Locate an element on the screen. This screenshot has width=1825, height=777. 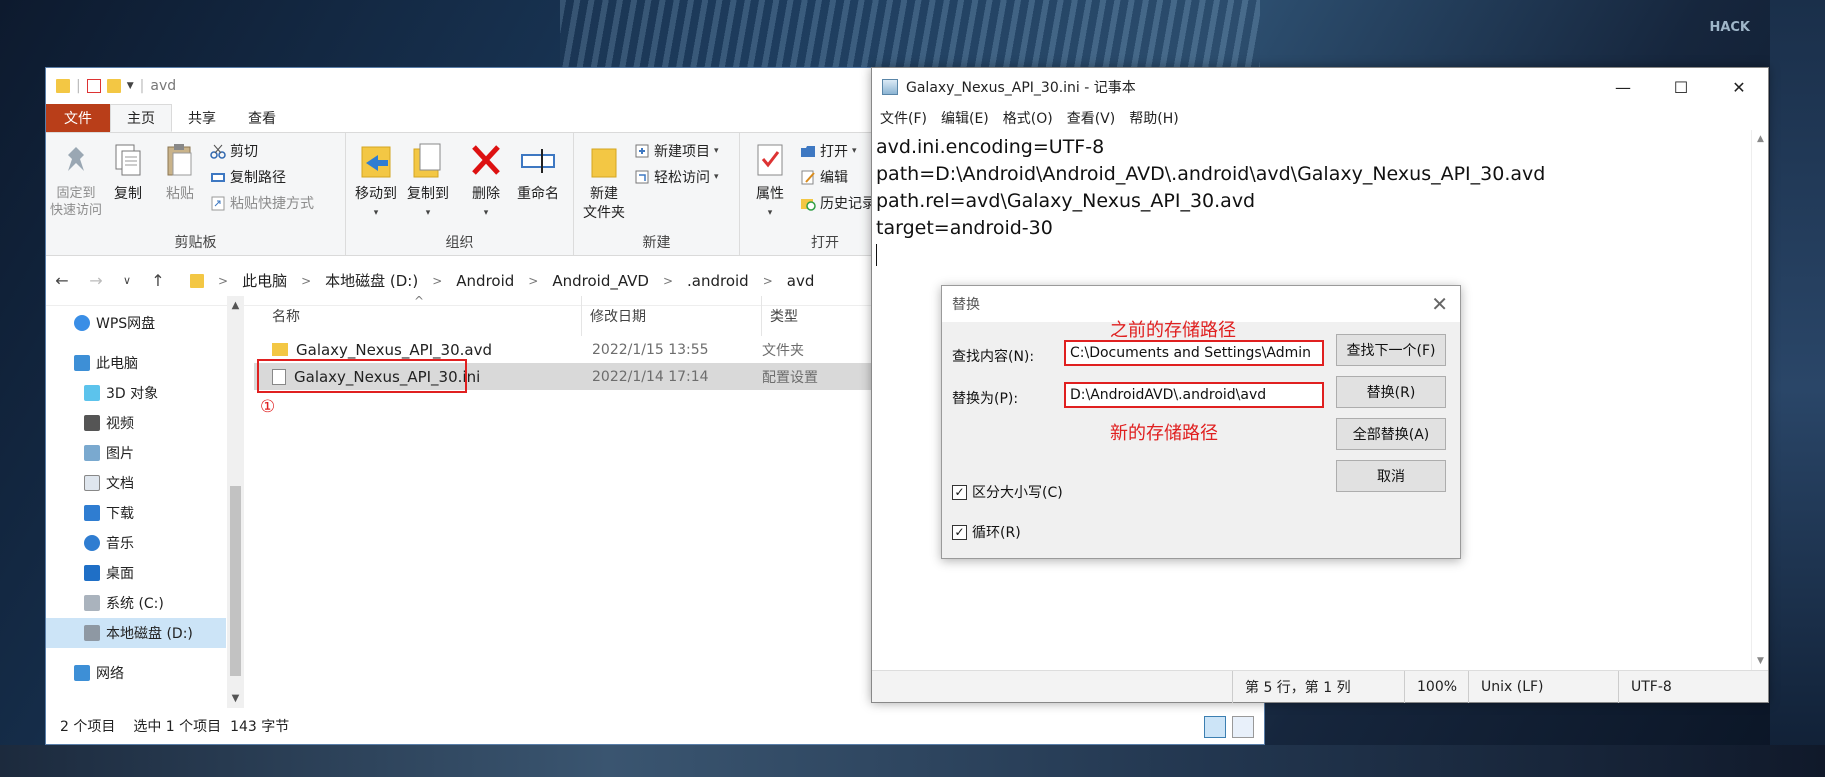
open-icon is located at coordinates (808, 151).